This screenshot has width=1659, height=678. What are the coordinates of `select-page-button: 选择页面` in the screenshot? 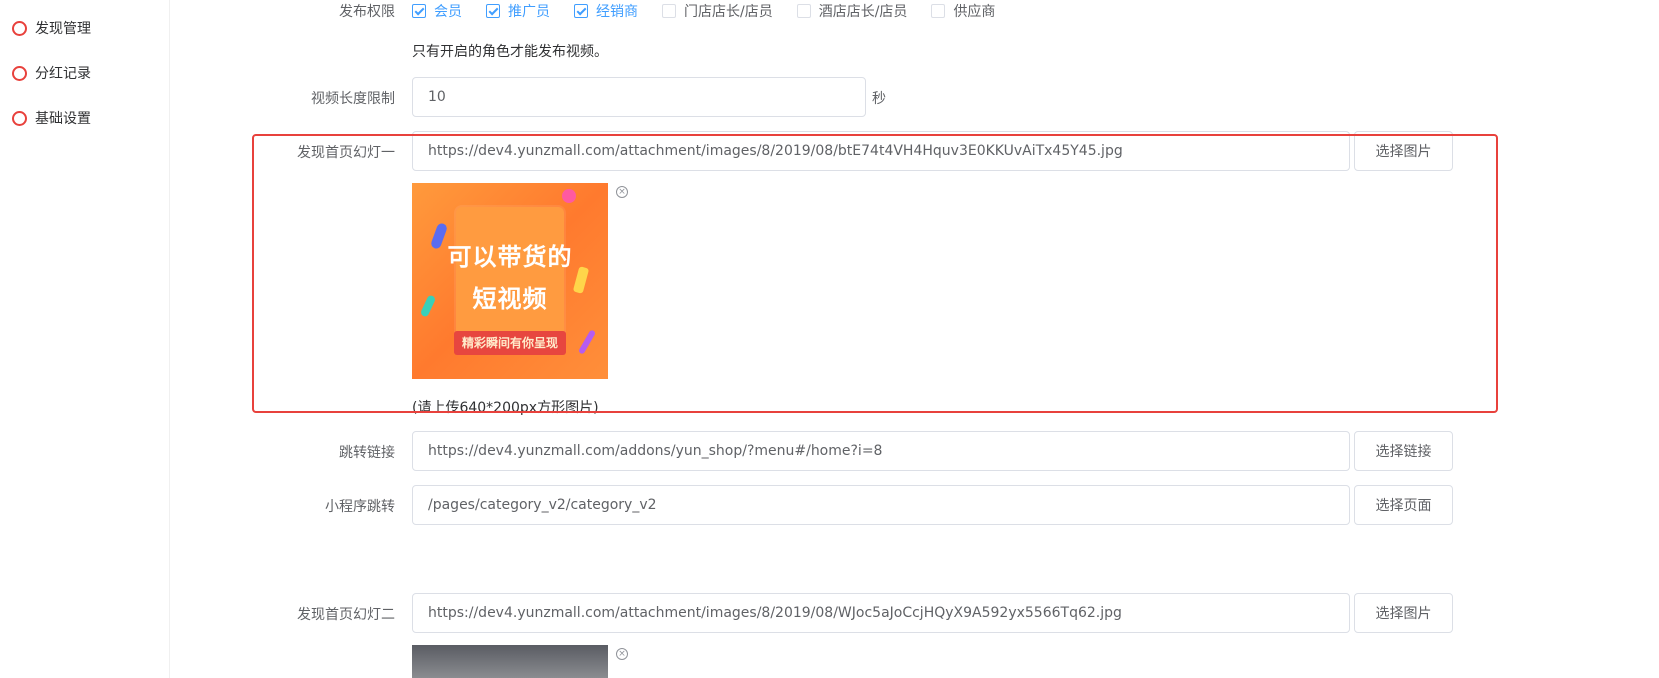 It's located at (1403, 505).